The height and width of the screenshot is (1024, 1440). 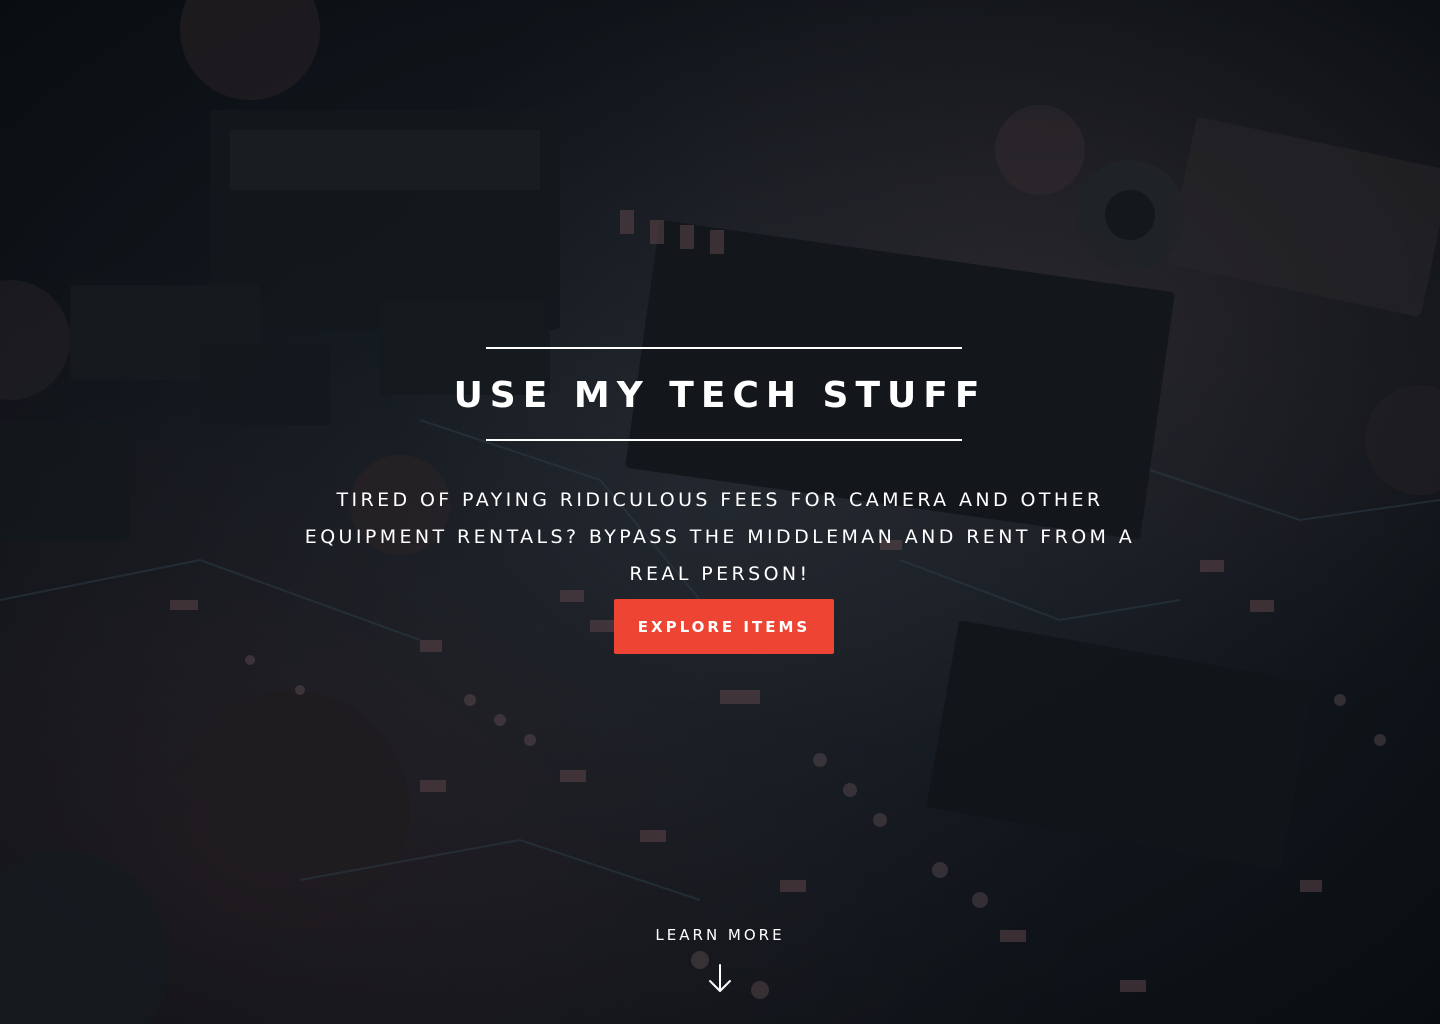 What do you see at coordinates (724, 348) in the screenshot?
I see `title-top-rule` at bounding box center [724, 348].